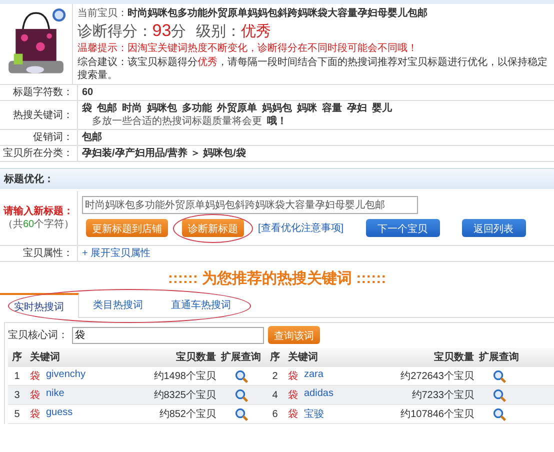 Image resolution: width=554 pixels, height=452 pixels. I want to click on field-label: 热搜关键词：, so click(43, 115).